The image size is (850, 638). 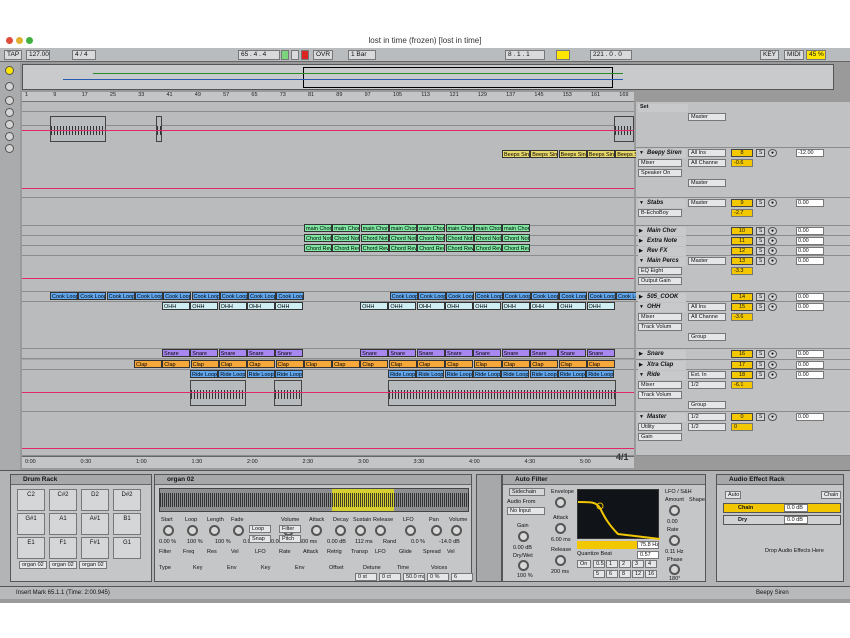 I want to click on auto-button: Auto, so click(x=733, y=495).